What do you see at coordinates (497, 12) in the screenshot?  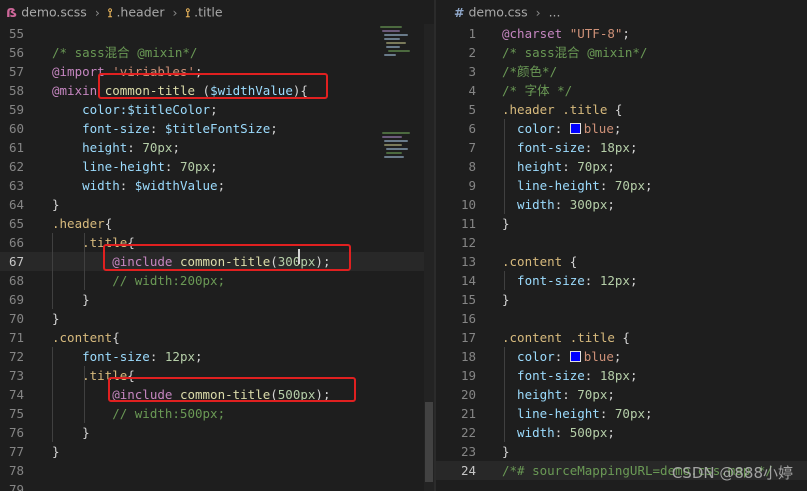 I see `breadcrumb-file: demo.css` at bounding box center [497, 12].